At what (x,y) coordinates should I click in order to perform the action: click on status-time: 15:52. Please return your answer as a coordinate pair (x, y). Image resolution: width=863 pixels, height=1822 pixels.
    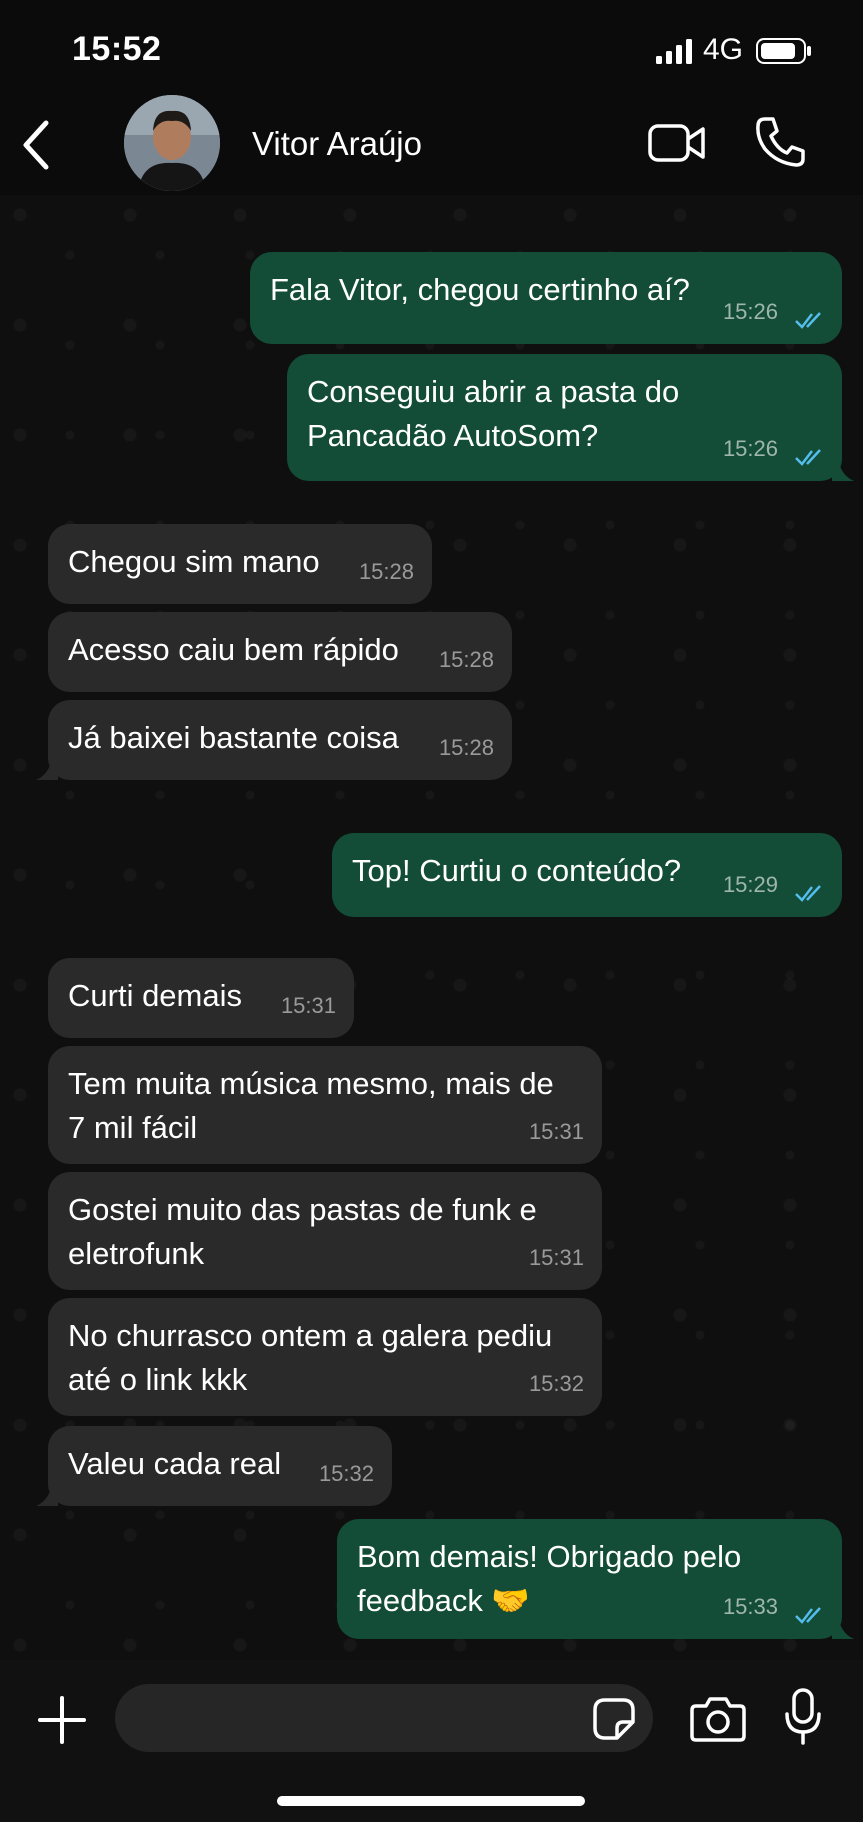
    Looking at the image, I should click on (117, 49).